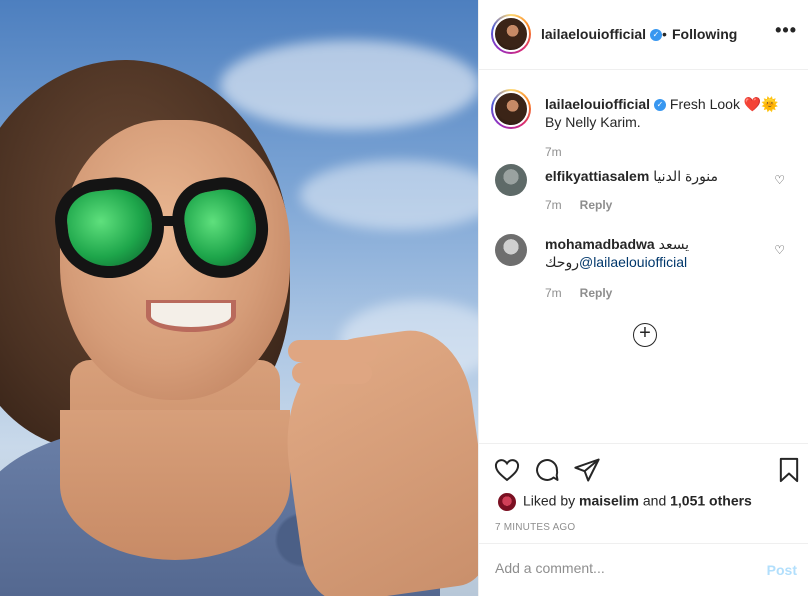  What do you see at coordinates (789, 470) in the screenshot?
I see `bookmark-icon` at bounding box center [789, 470].